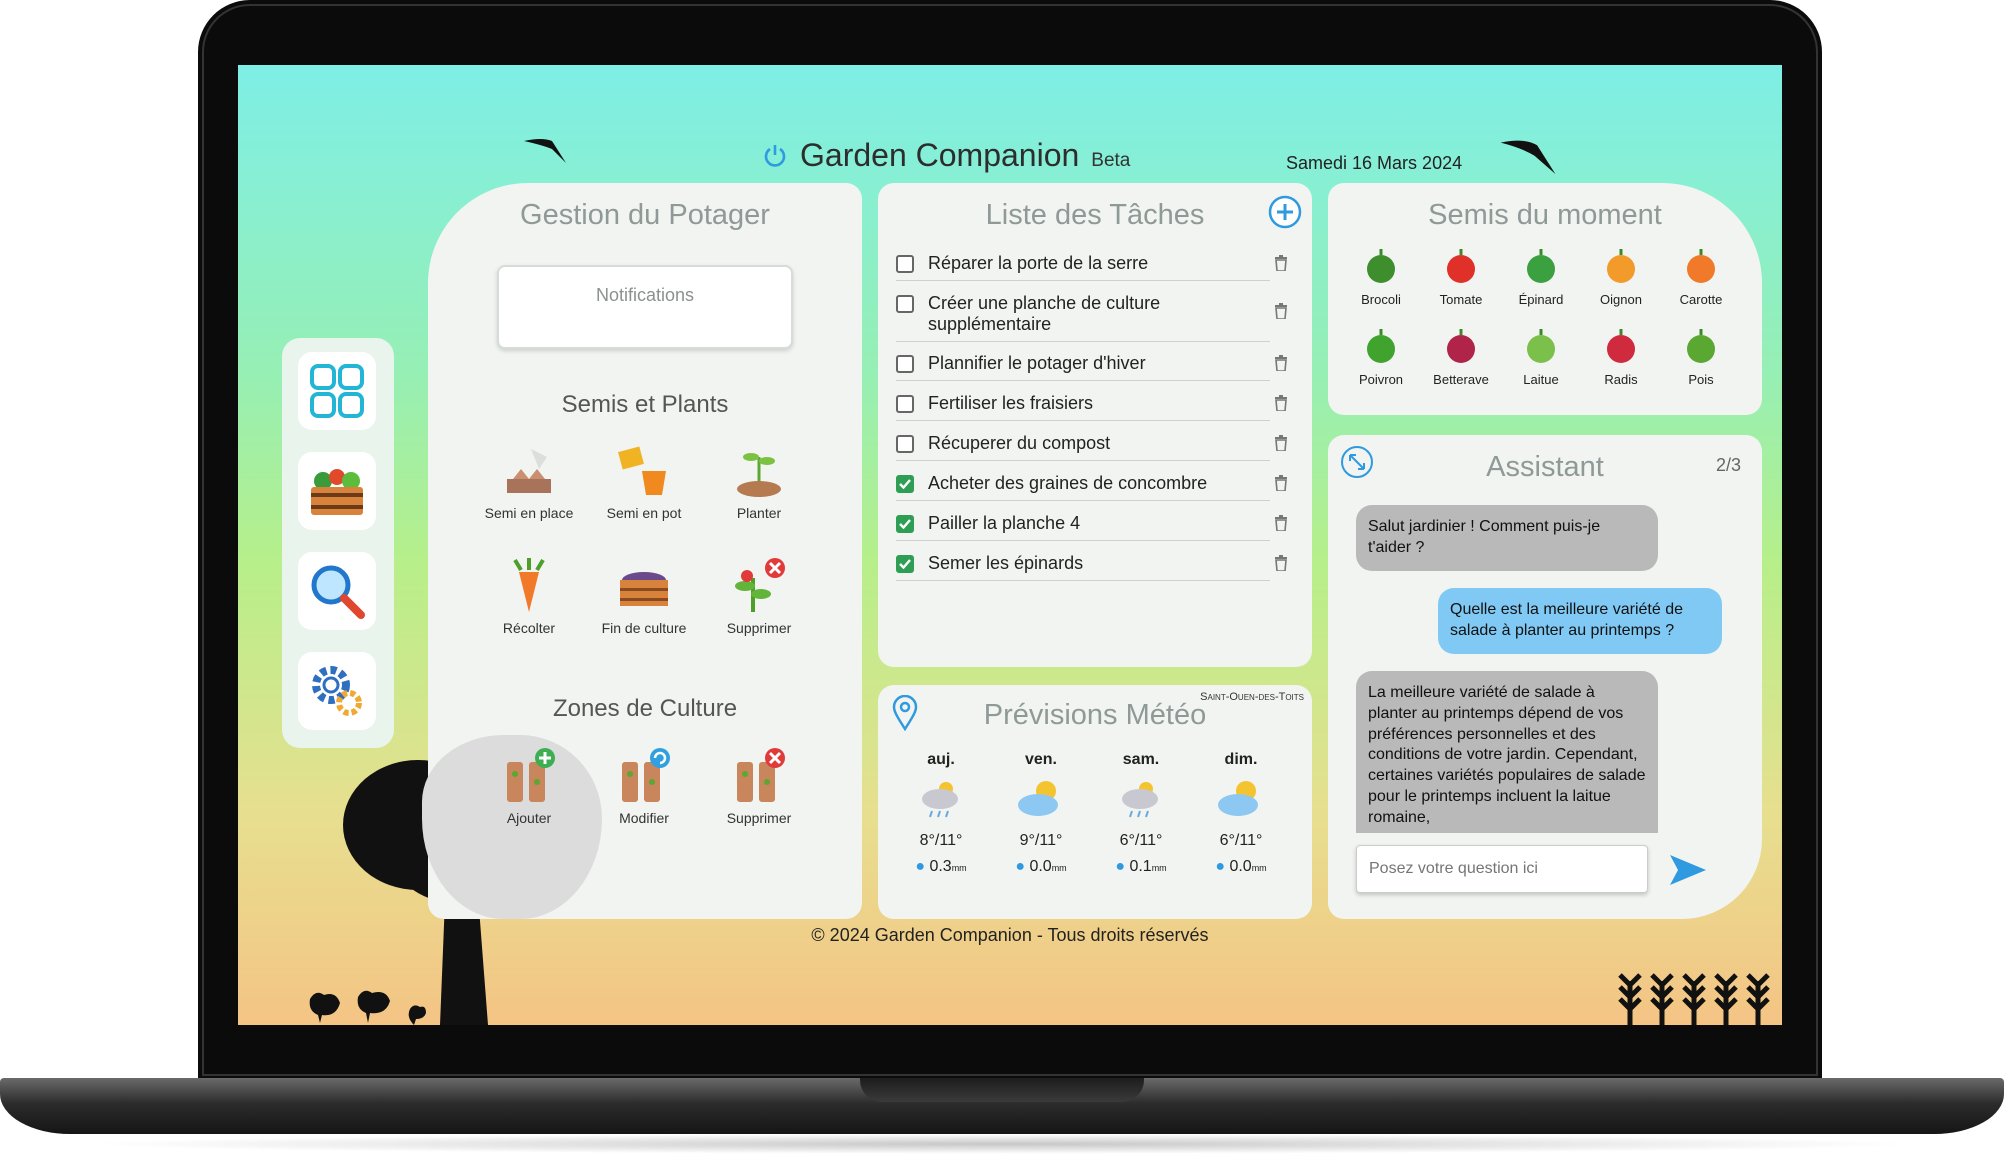 This screenshot has height=1167, width=2004. I want to click on supprimer-plant-button: Supprimer, so click(759, 597).